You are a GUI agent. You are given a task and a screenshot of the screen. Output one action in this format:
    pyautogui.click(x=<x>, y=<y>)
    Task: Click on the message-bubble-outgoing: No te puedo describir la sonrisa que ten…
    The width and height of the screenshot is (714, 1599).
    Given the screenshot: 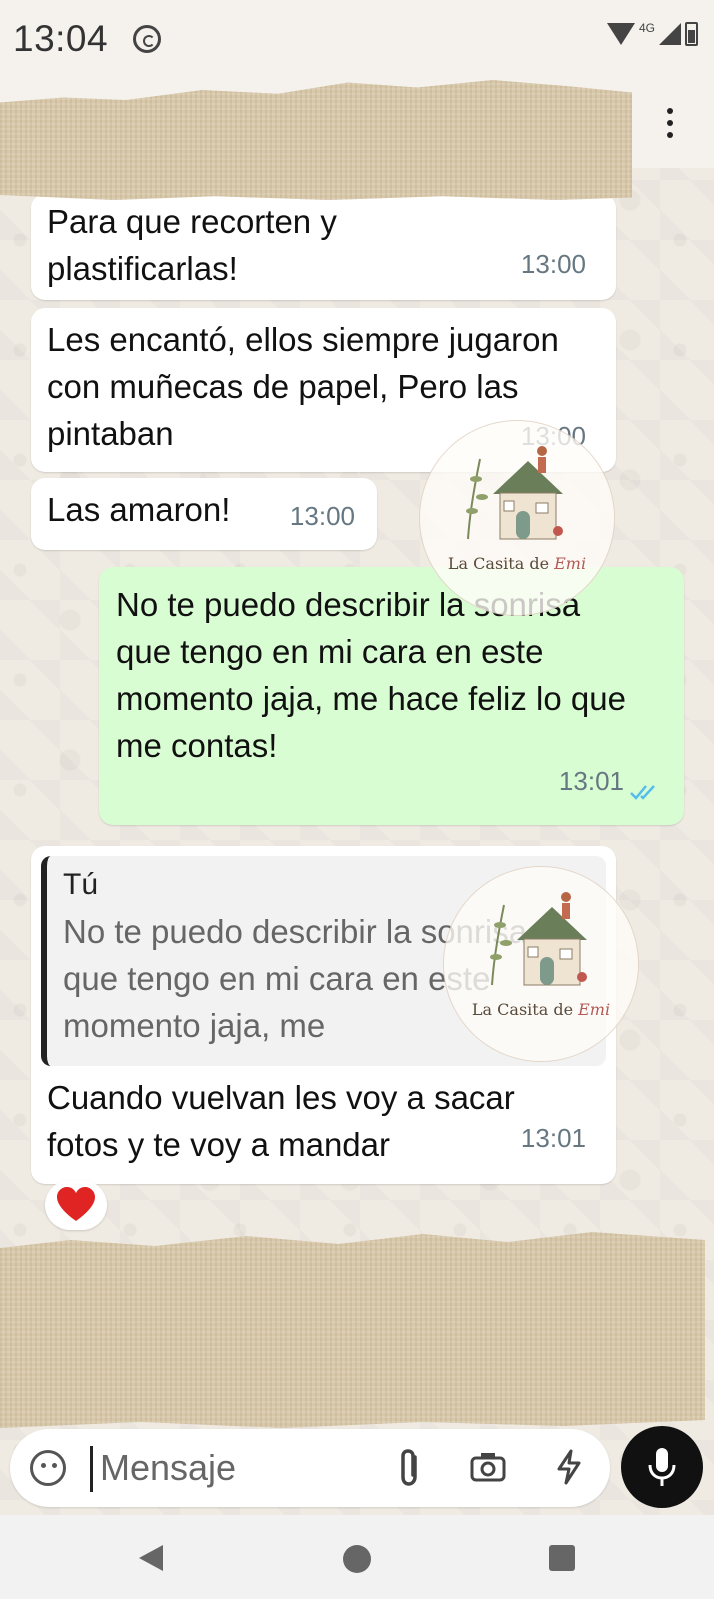 What is the action you would take?
    pyautogui.click(x=391, y=696)
    